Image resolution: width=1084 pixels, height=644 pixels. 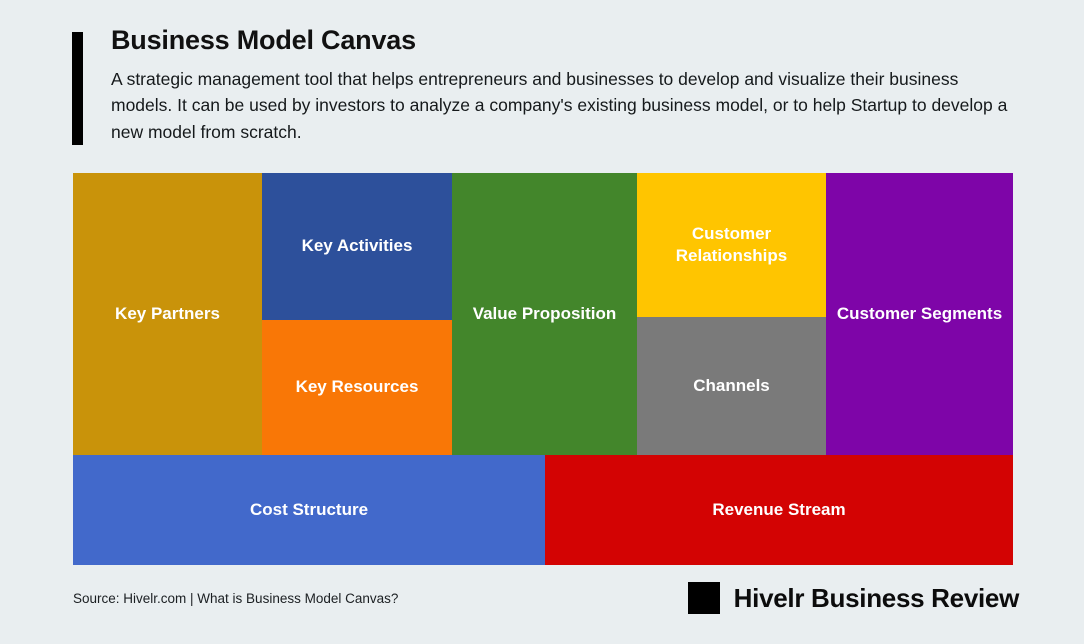 I want to click on brand-name: Hivelr Business Review, so click(x=876, y=597).